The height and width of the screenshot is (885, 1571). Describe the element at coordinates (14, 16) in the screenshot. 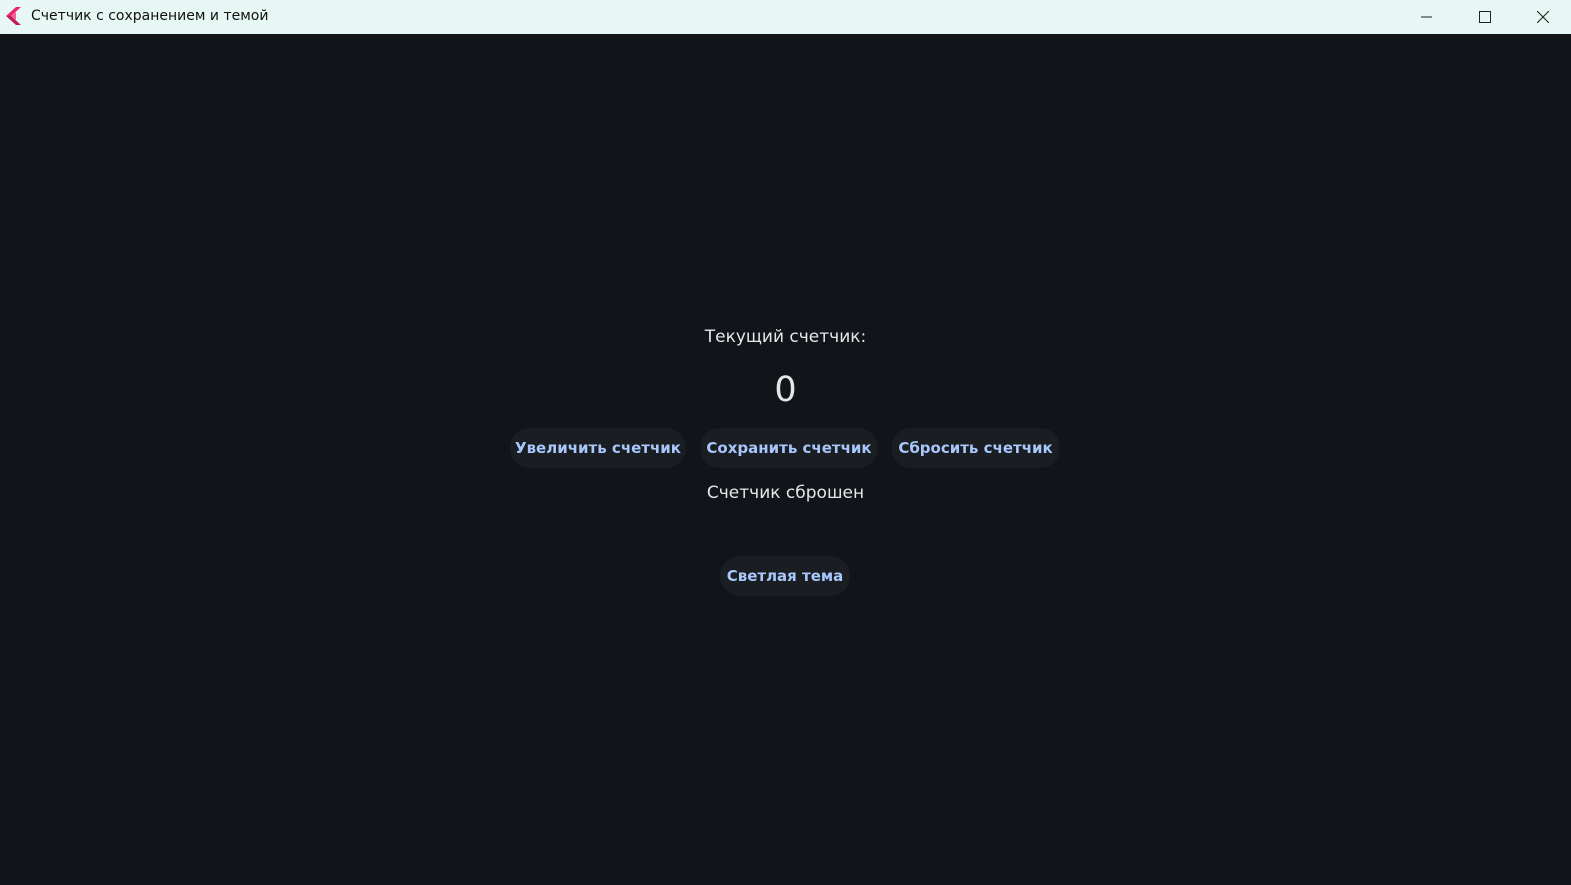

I see `flutter-icon` at that location.